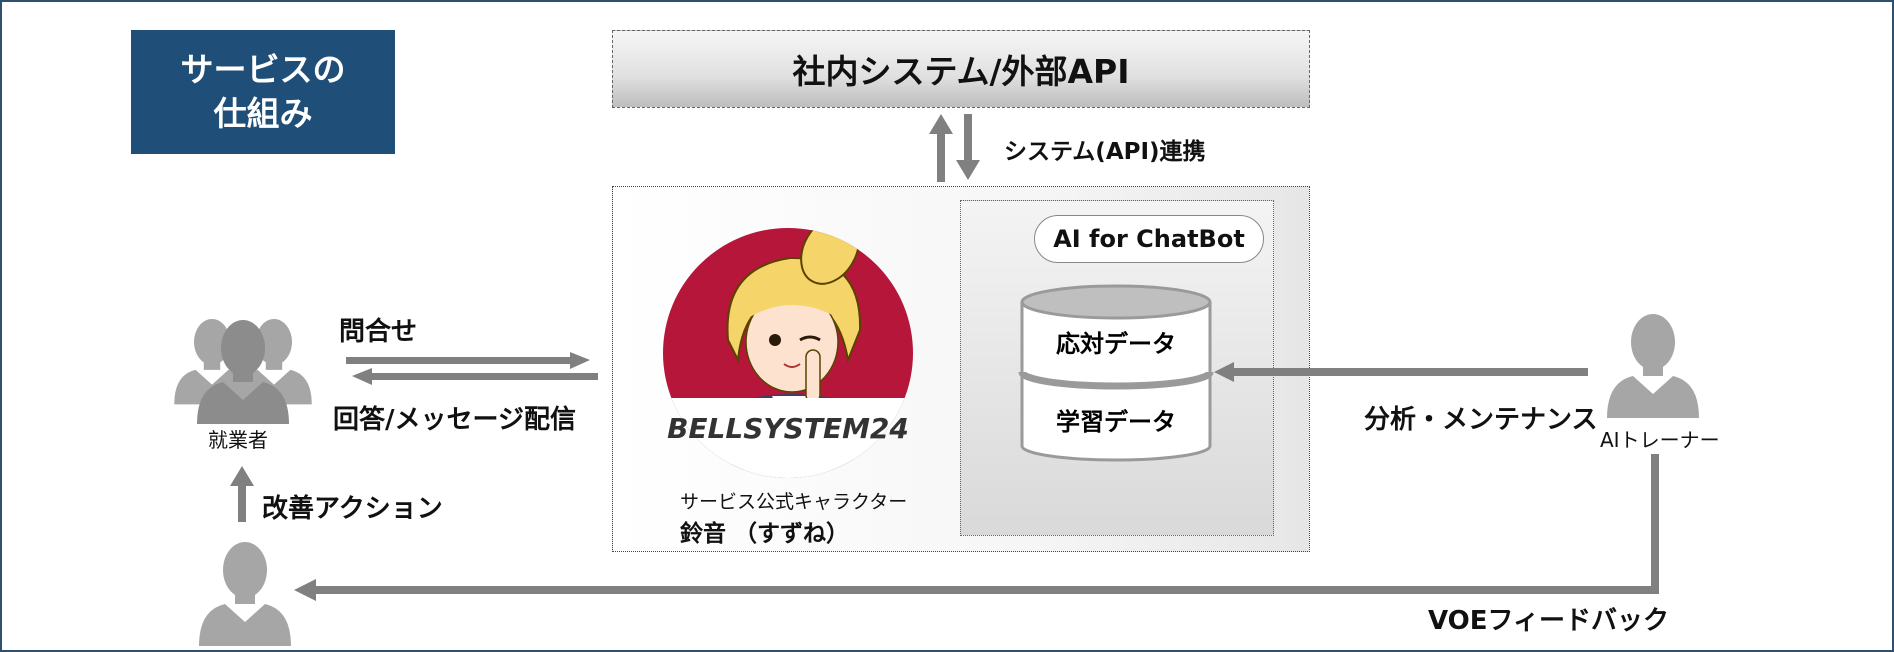 Image resolution: width=1894 pixels, height=652 pixels. Describe the element at coordinates (242, 494) in the screenshot. I see `improve-arrow` at that location.